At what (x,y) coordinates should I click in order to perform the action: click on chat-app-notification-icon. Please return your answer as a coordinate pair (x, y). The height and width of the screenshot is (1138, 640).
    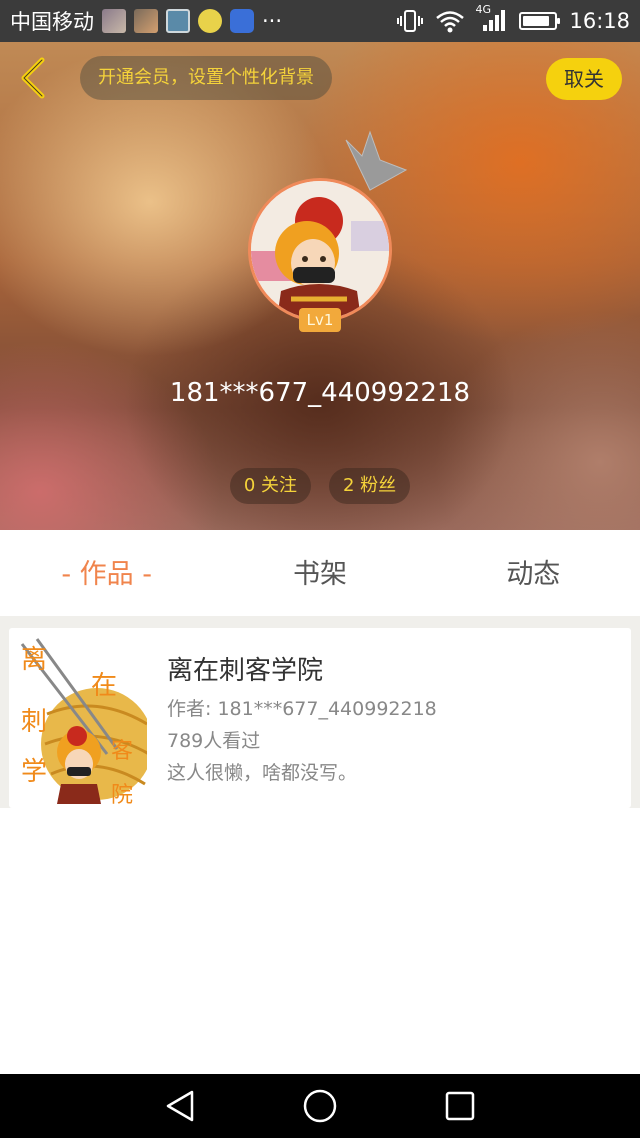
    Looking at the image, I should click on (210, 21).